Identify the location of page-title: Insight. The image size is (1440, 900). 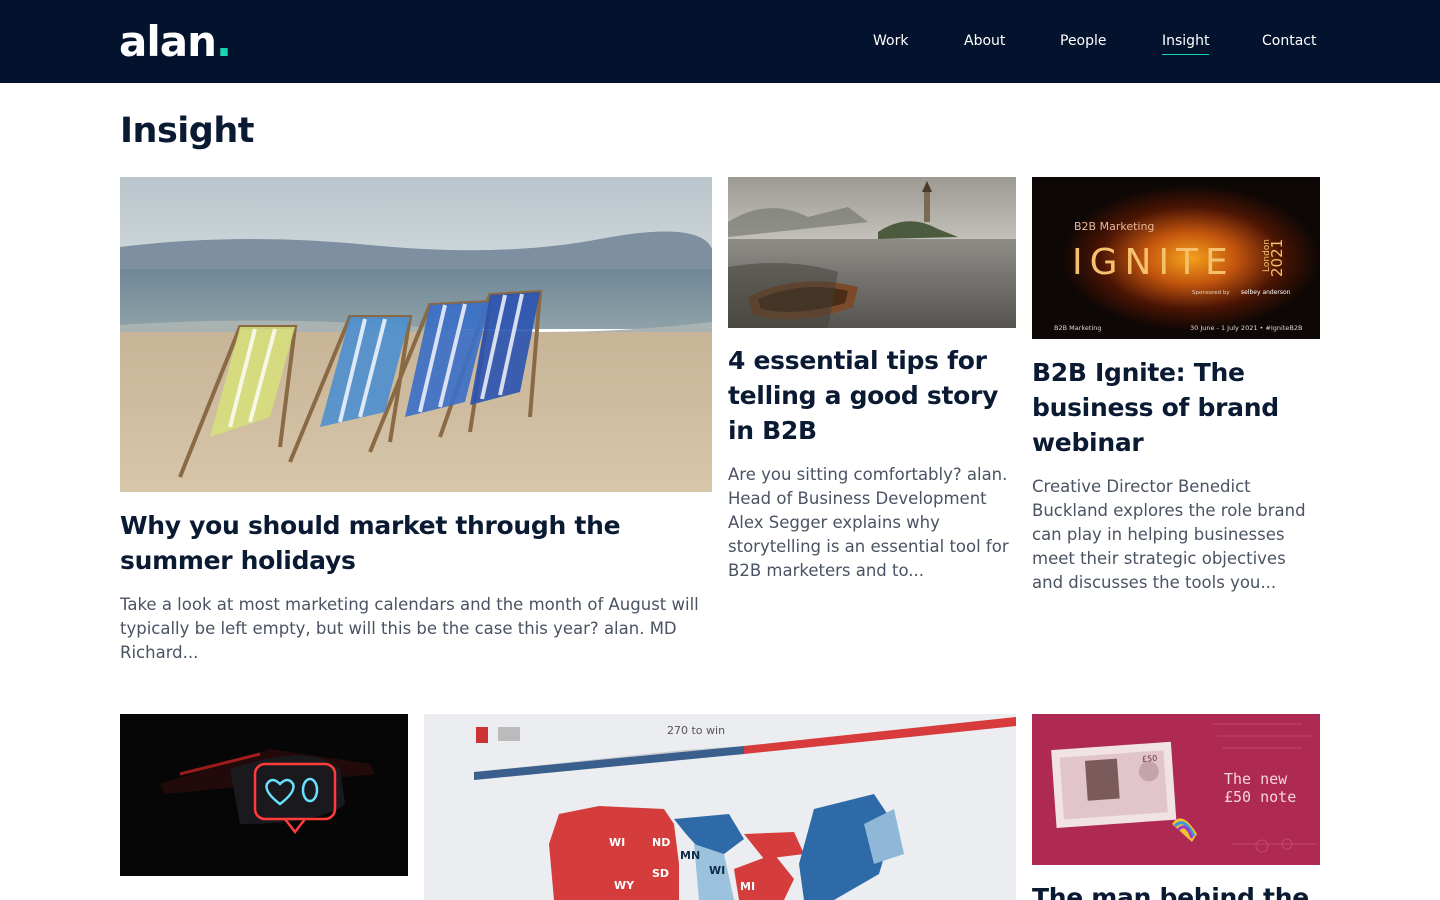
(187, 131).